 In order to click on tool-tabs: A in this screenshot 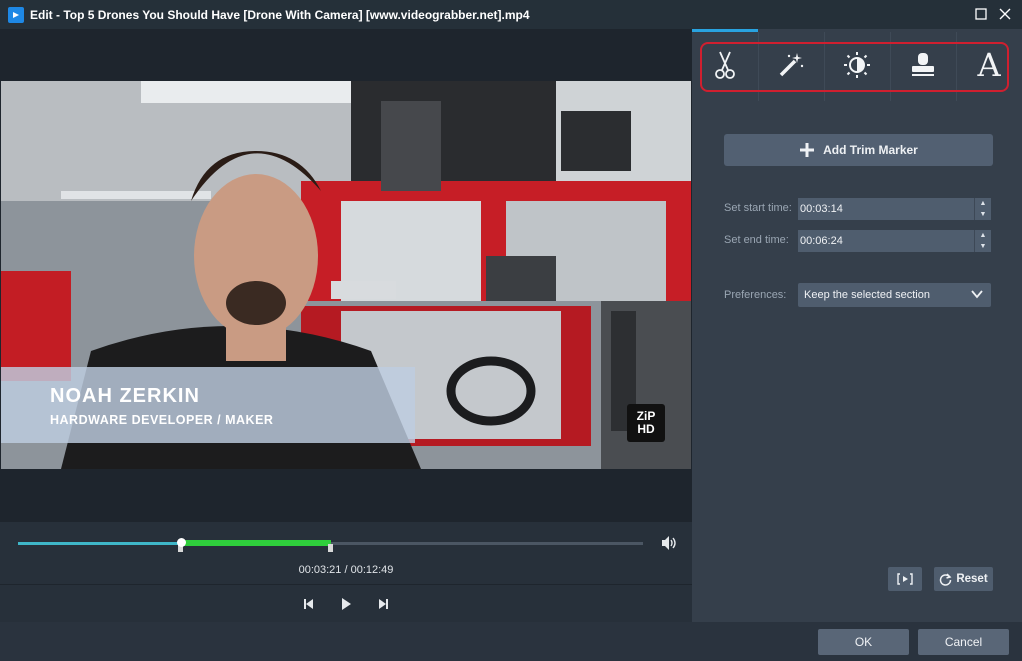, I will do `click(857, 65)`.